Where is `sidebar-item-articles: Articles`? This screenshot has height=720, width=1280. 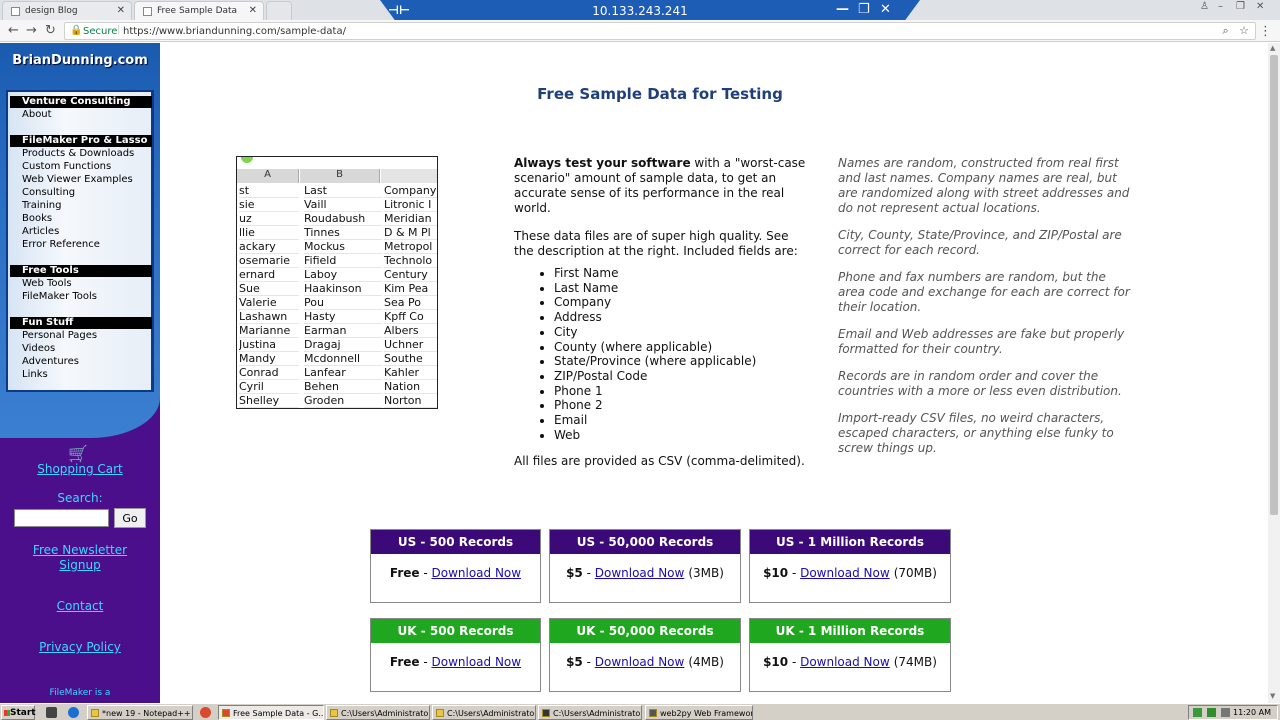
sidebar-item-articles: Articles is located at coordinates (40, 232).